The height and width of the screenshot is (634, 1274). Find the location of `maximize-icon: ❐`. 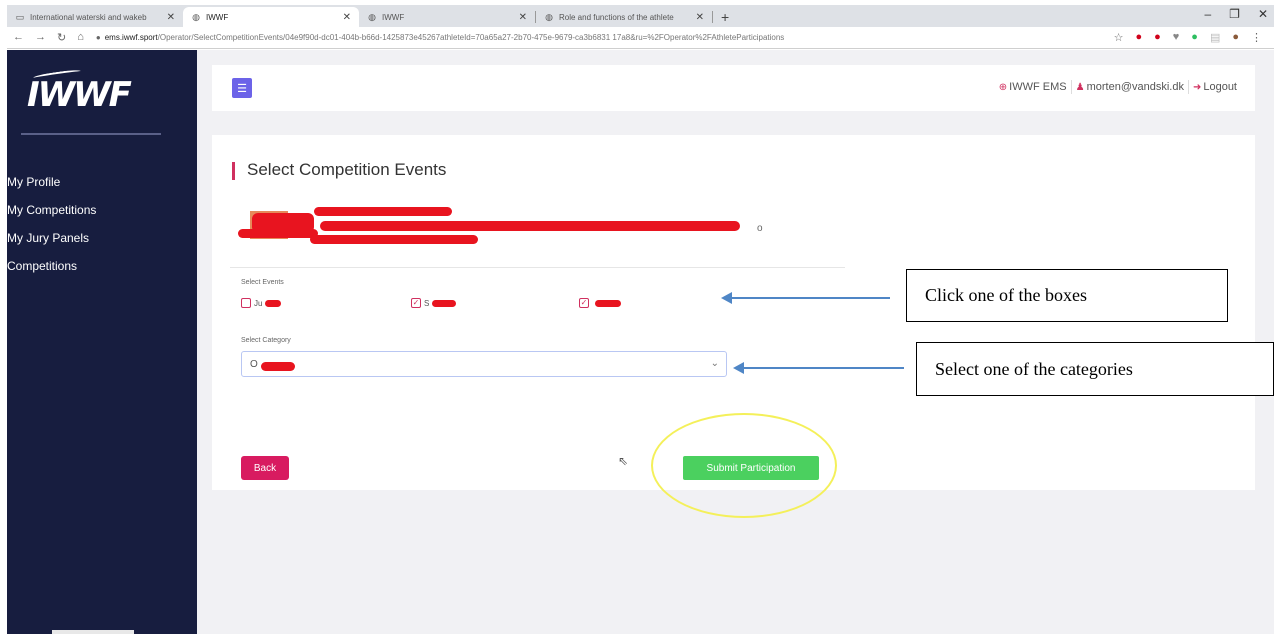

maximize-icon: ❐ is located at coordinates (1234, 14).